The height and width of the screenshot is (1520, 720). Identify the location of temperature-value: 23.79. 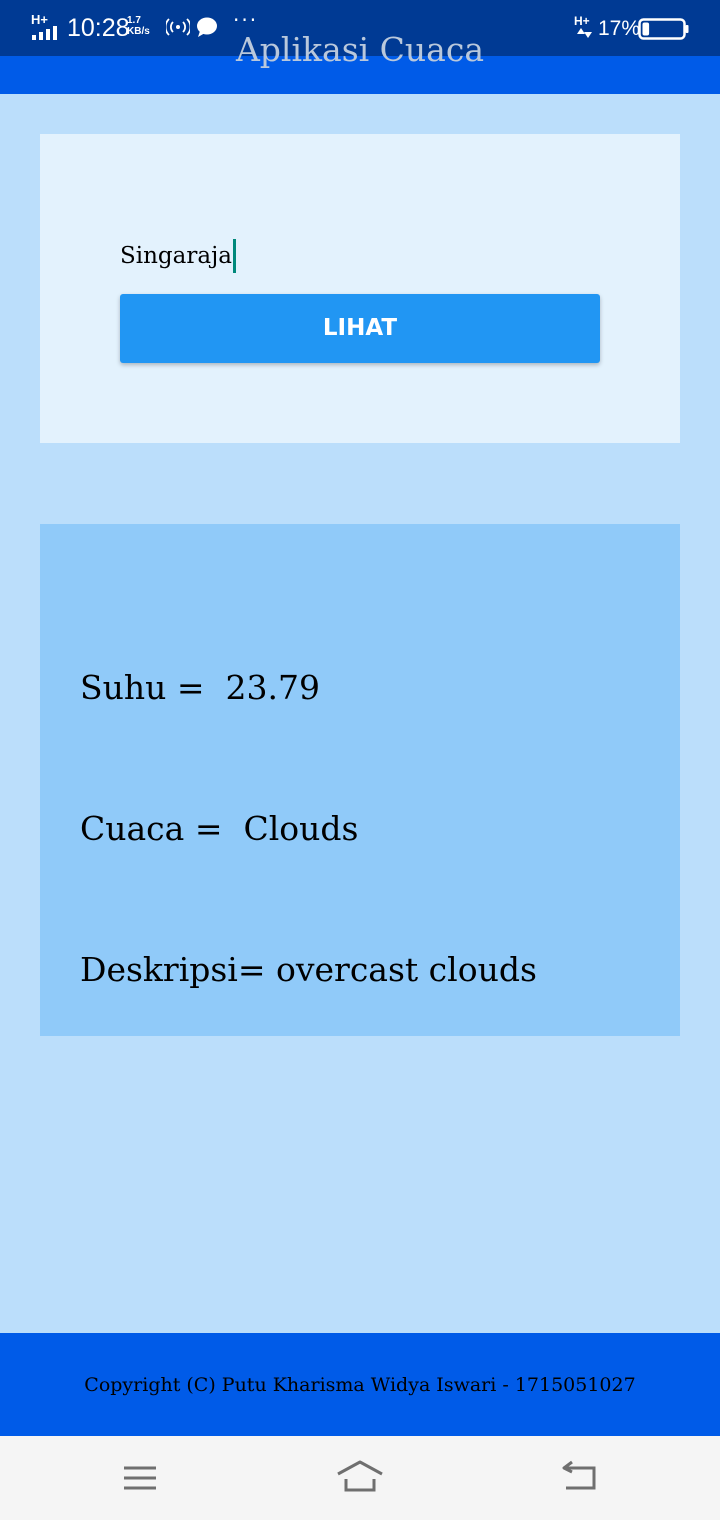
(267, 687).